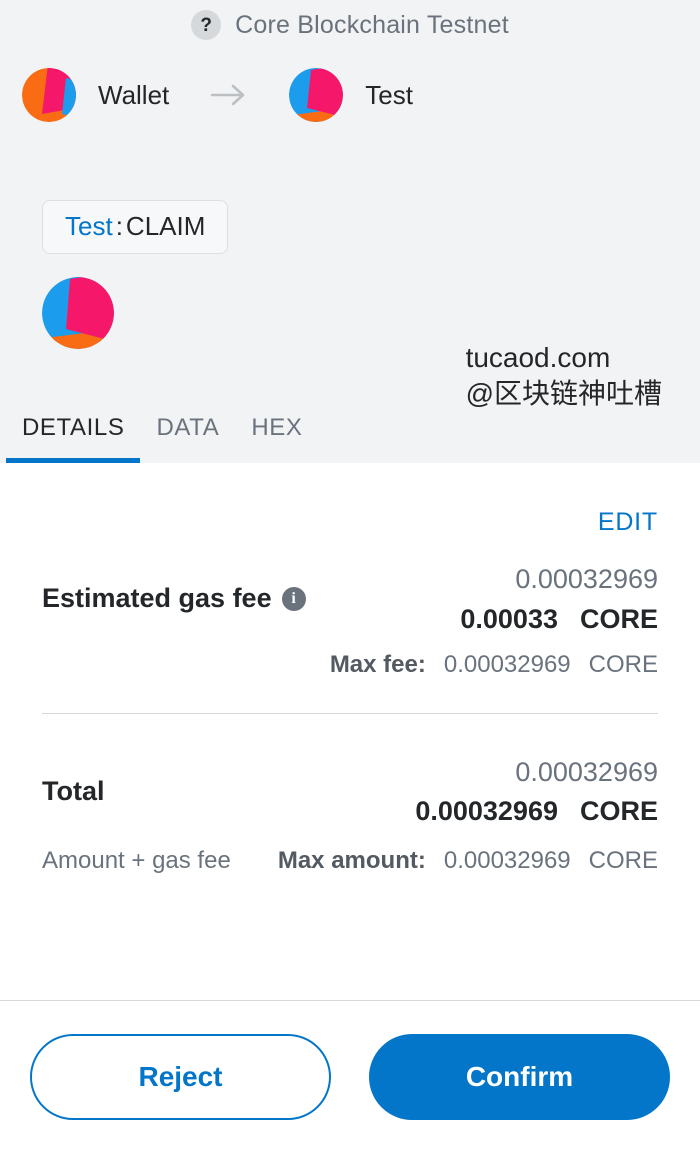 This screenshot has height=1153, width=700. I want to click on tab-data: DATA, so click(187, 438).